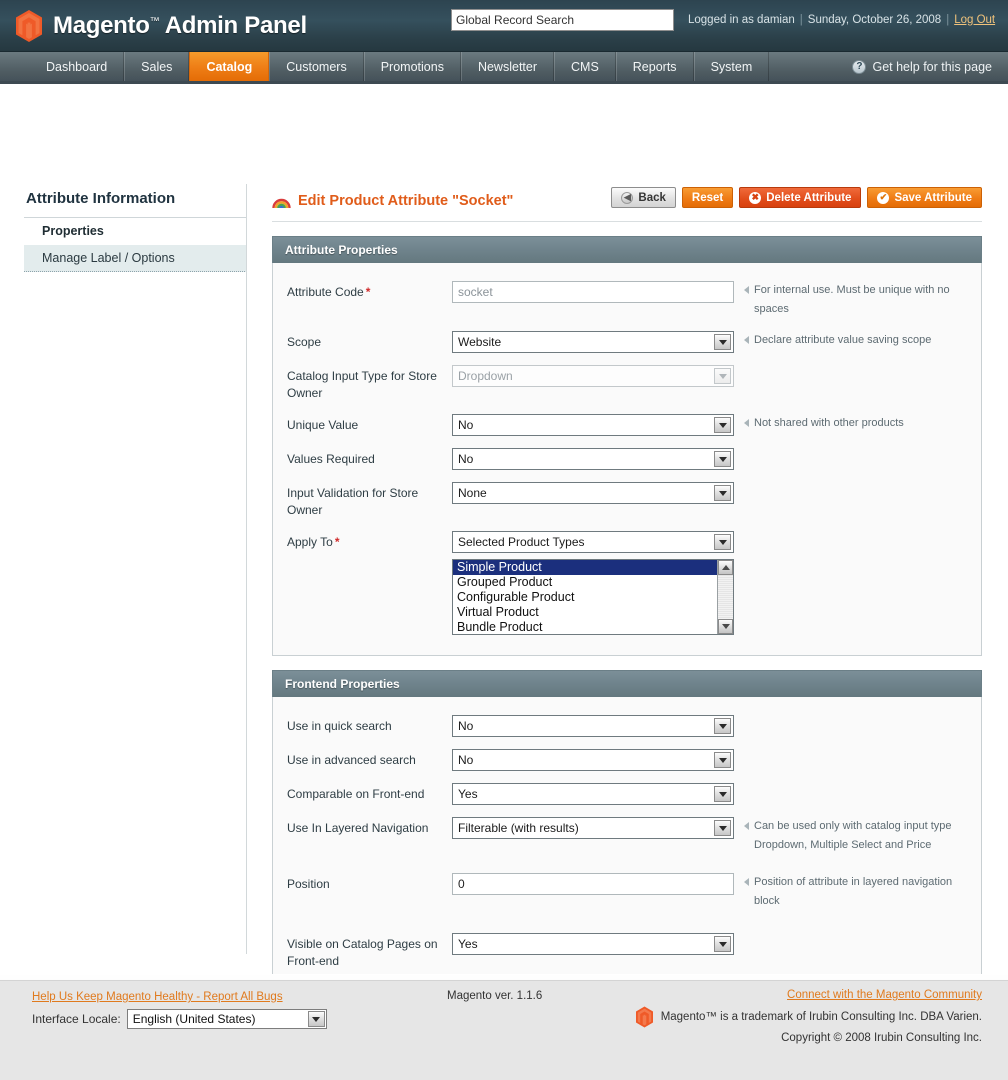 The width and height of the screenshot is (1008, 1080). I want to click on control-comparable: Yes, so click(593, 794).